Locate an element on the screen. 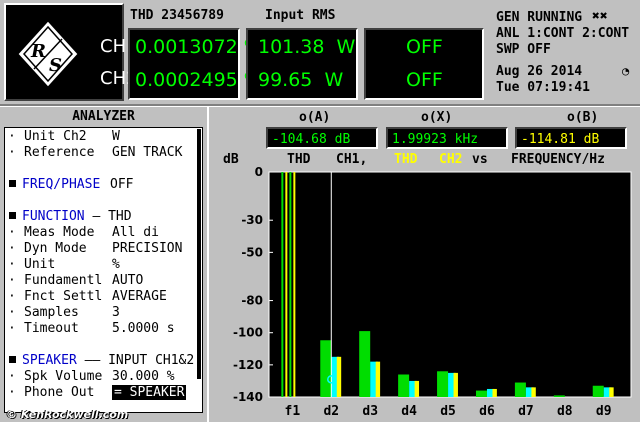 The width and height of the screenshot is (640, 422). setting-label: Fnct Settl is located at coordinates (63, 296).